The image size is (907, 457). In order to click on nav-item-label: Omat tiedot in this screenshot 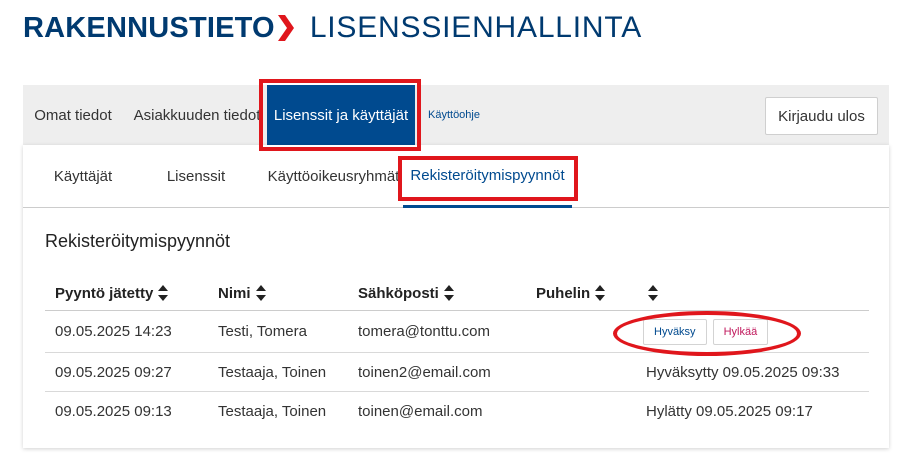, I will do `click(73, 115)`.